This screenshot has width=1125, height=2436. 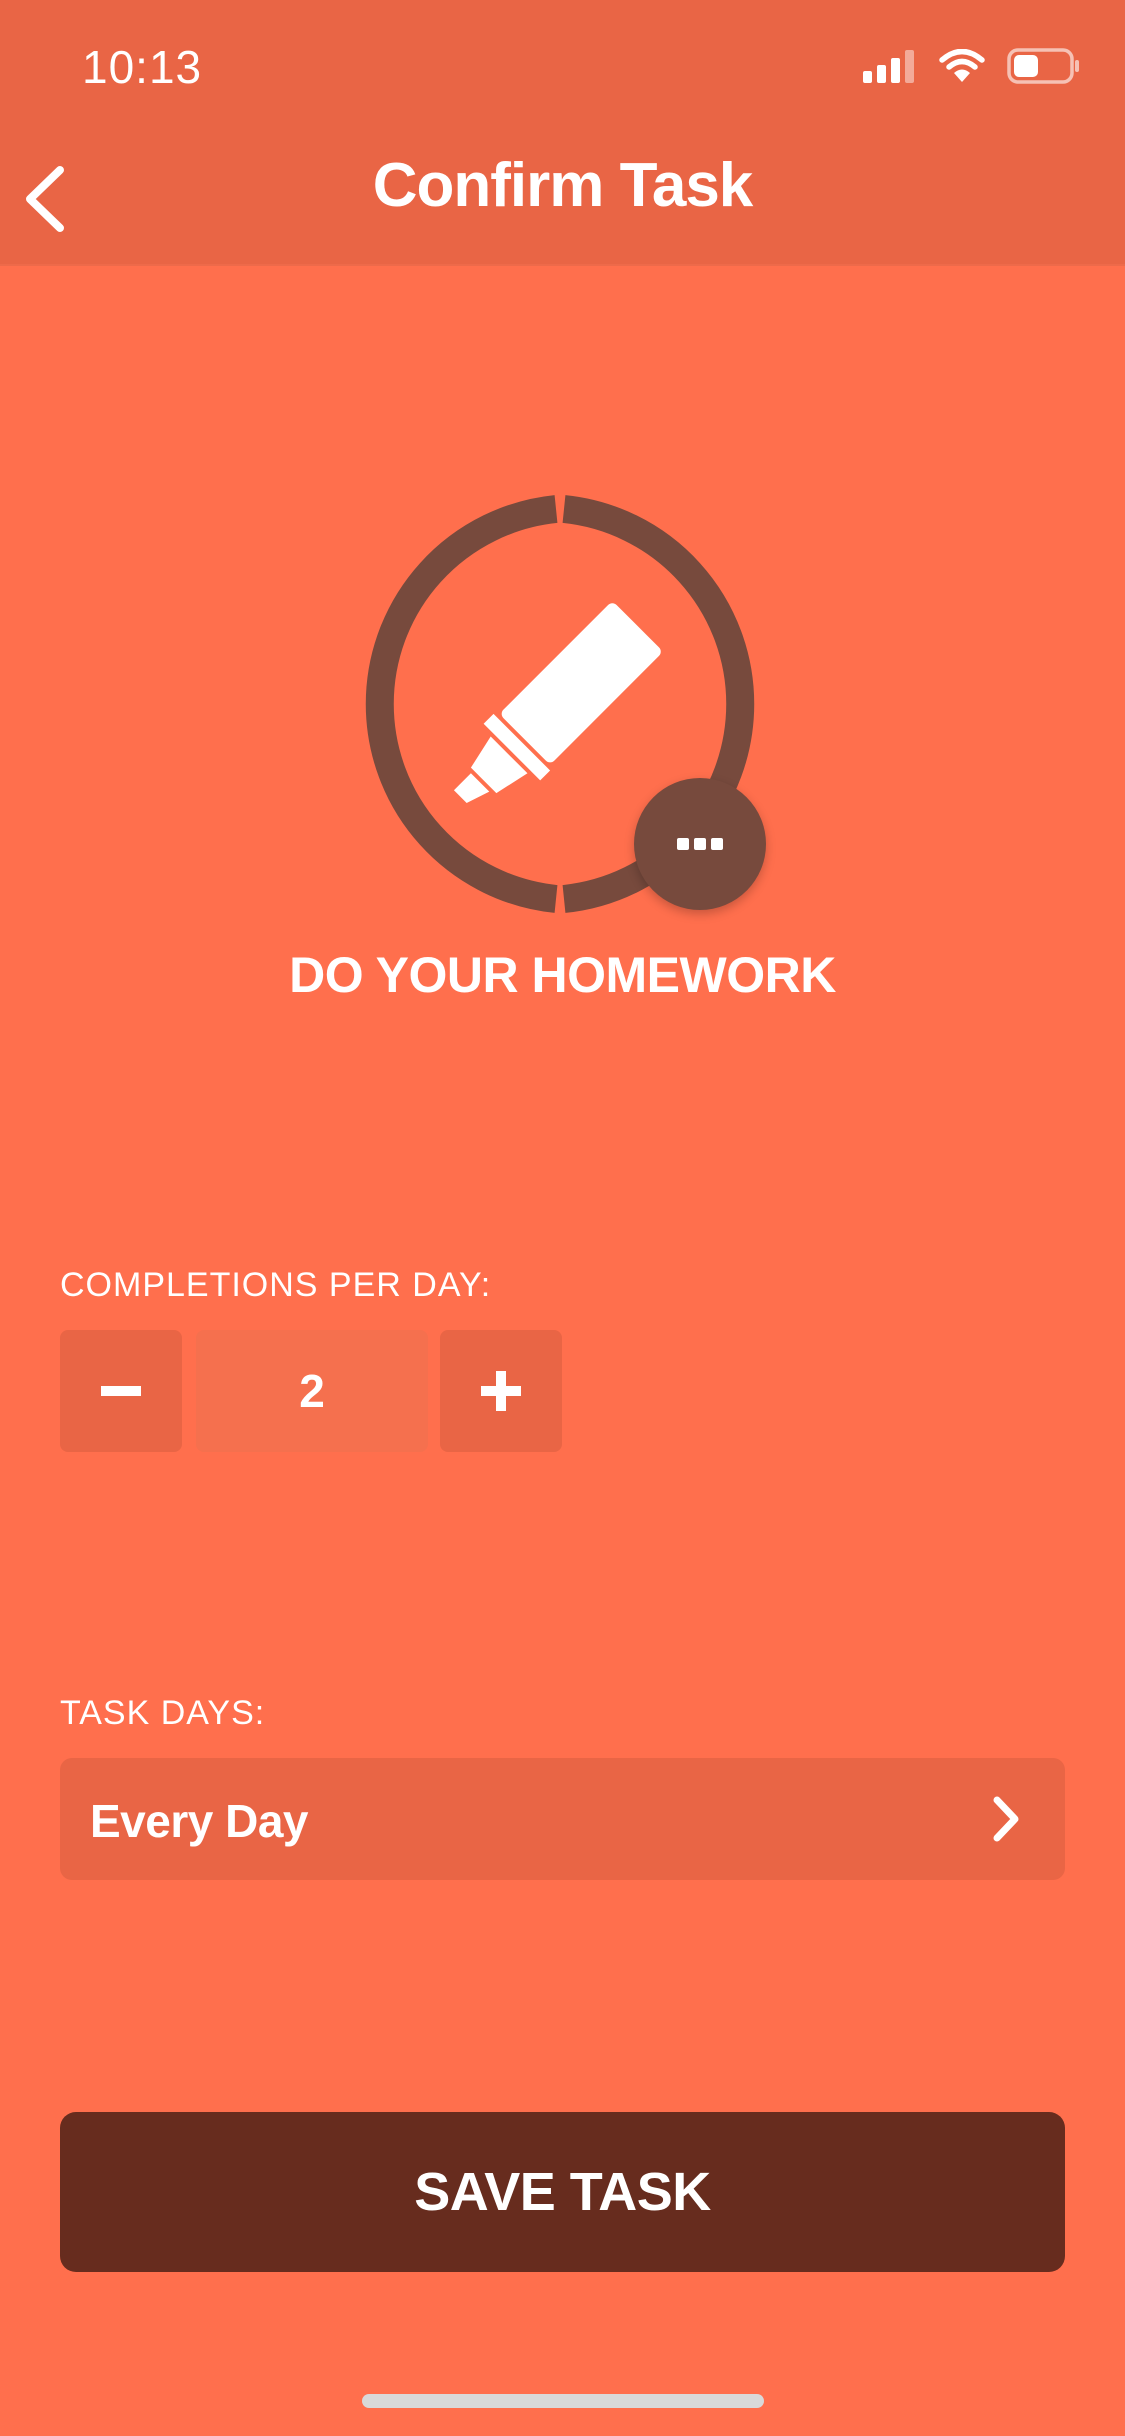 I want to click on decrement-button, so click(x=121, y=1391).